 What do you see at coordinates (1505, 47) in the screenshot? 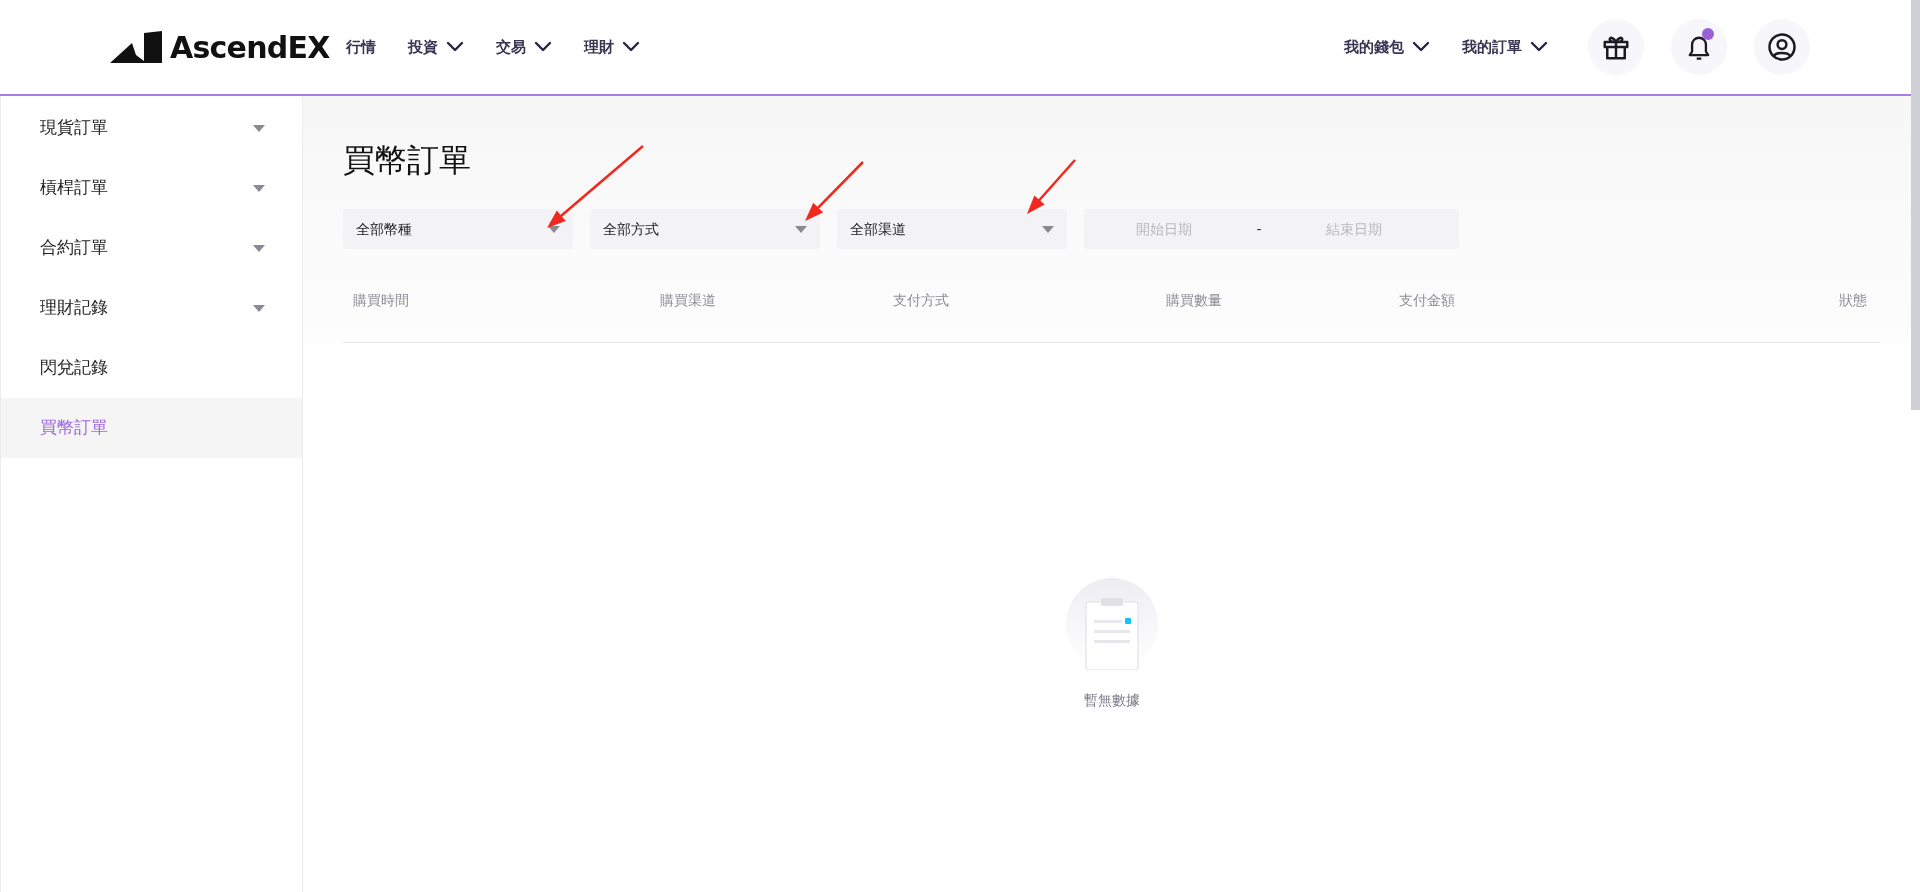
I see `nav-link: 我的訂單` at bounding box center [1505, 47].